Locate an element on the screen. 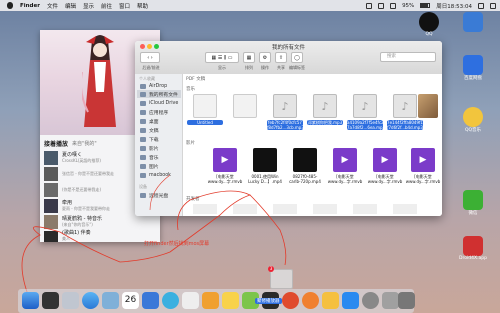  sidebar-item-applications: 应用程序 is located at coordinates (159, 112).